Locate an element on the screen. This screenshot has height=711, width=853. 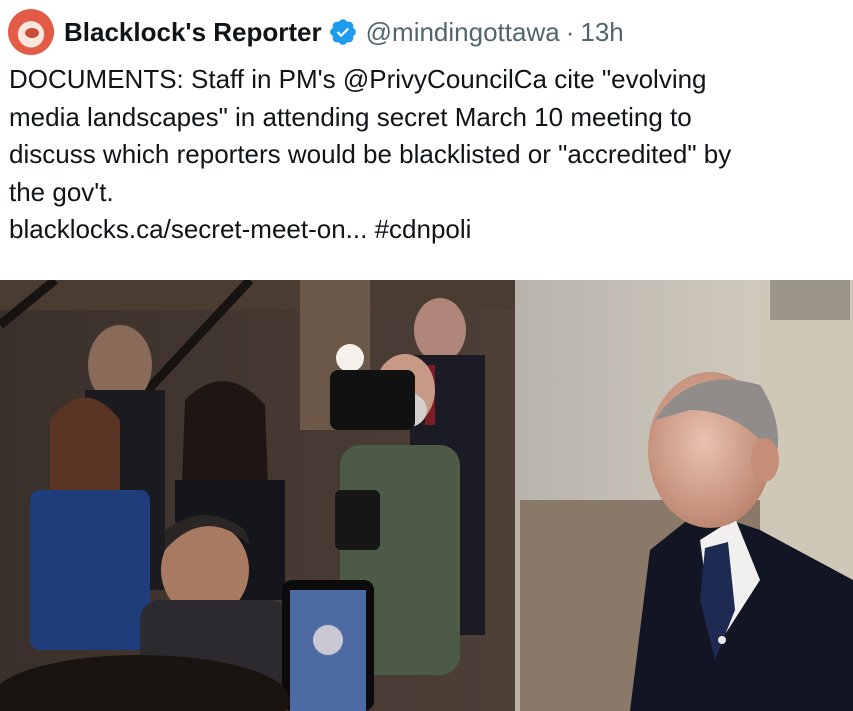
display-name: Blacklock's Reporter is located at coordinates (193, 32).